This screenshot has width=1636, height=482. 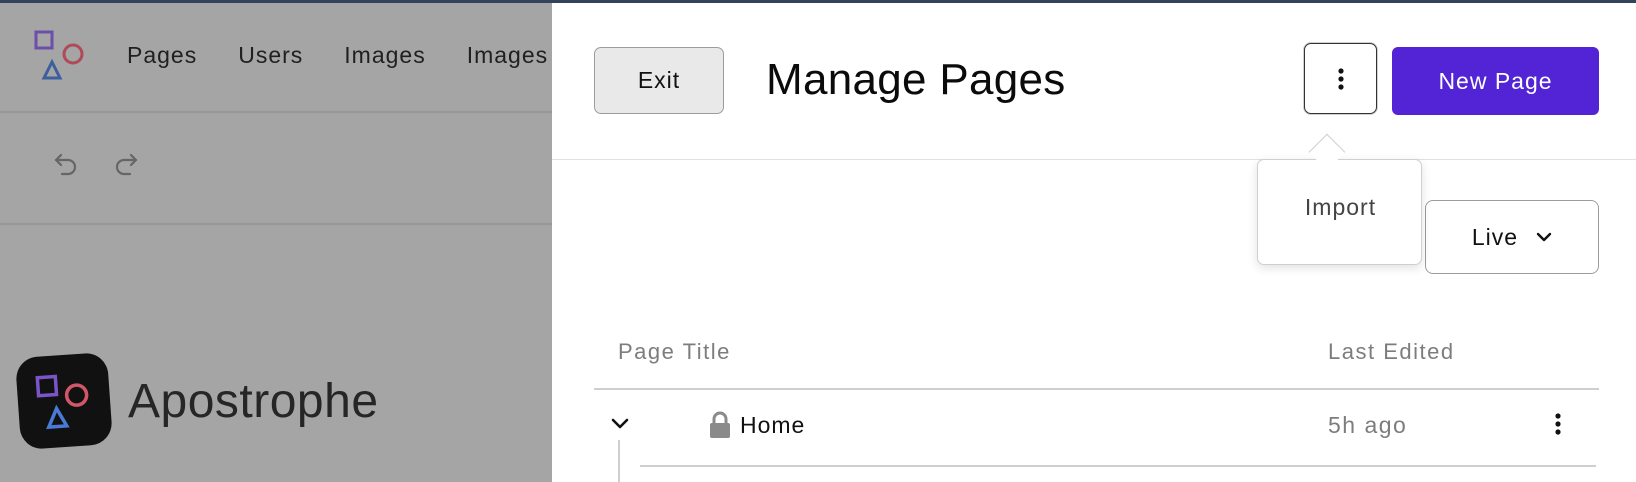 I want to click on row-divider, so click(x=1118, y=466).